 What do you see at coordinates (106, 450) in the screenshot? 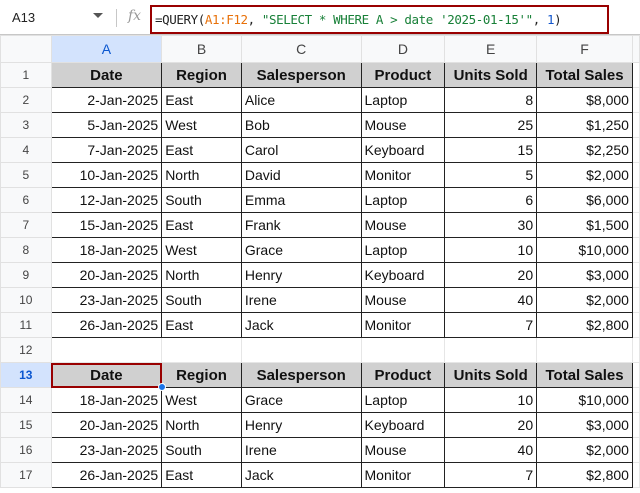
I see `data-cell: 23-Jan-2025` at bounding box center [106, 450].